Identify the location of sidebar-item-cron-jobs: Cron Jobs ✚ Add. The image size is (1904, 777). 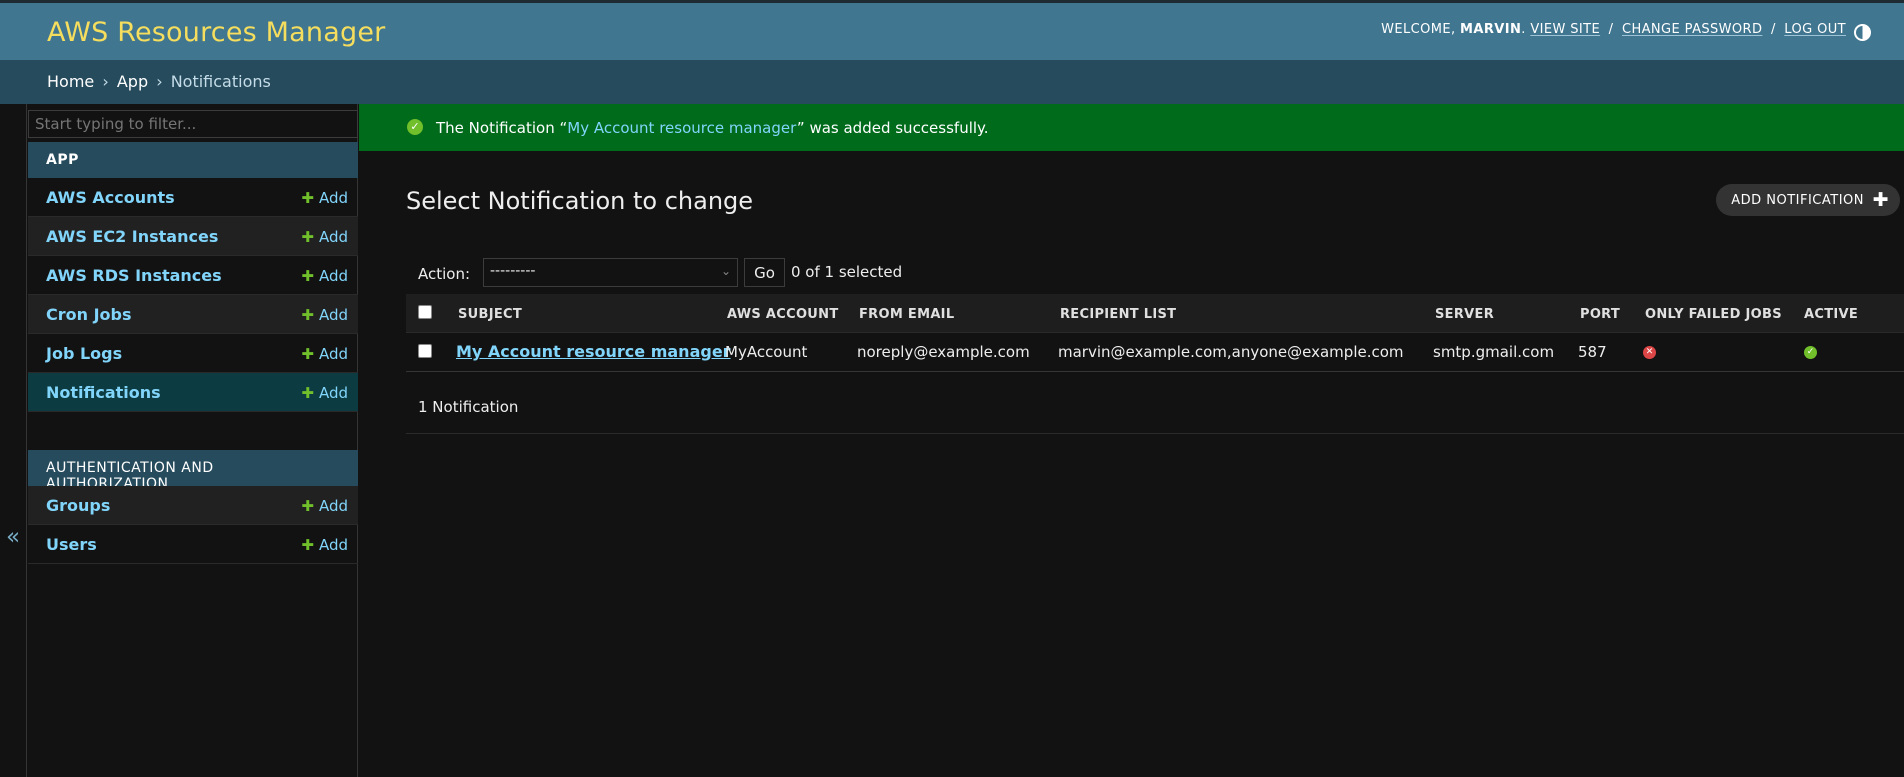
(193, 314).